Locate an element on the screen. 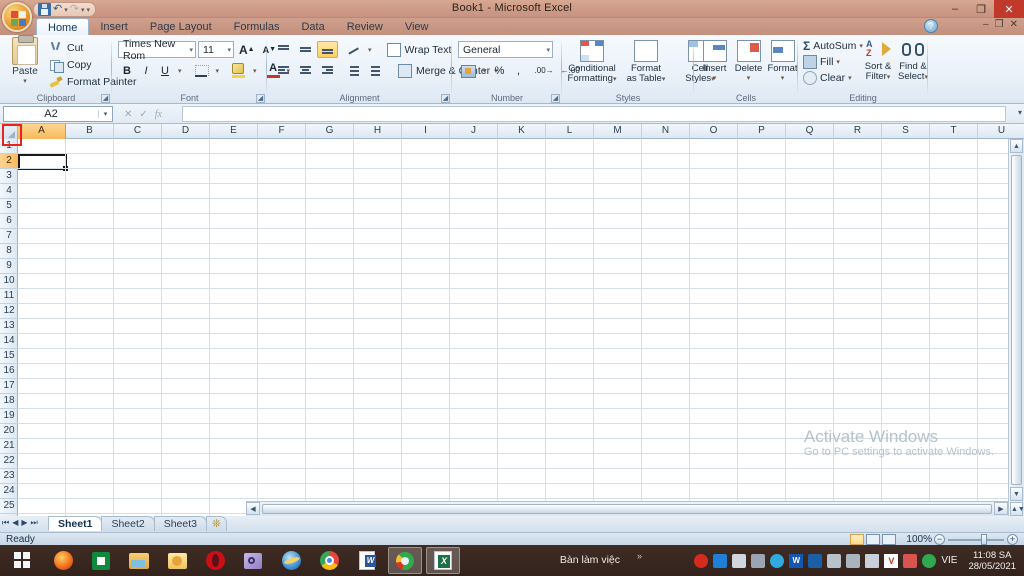 Image resolution: width=1024 pixels, height=576 pixels. row-header-22: 22 is located at coordinates (9, 461).